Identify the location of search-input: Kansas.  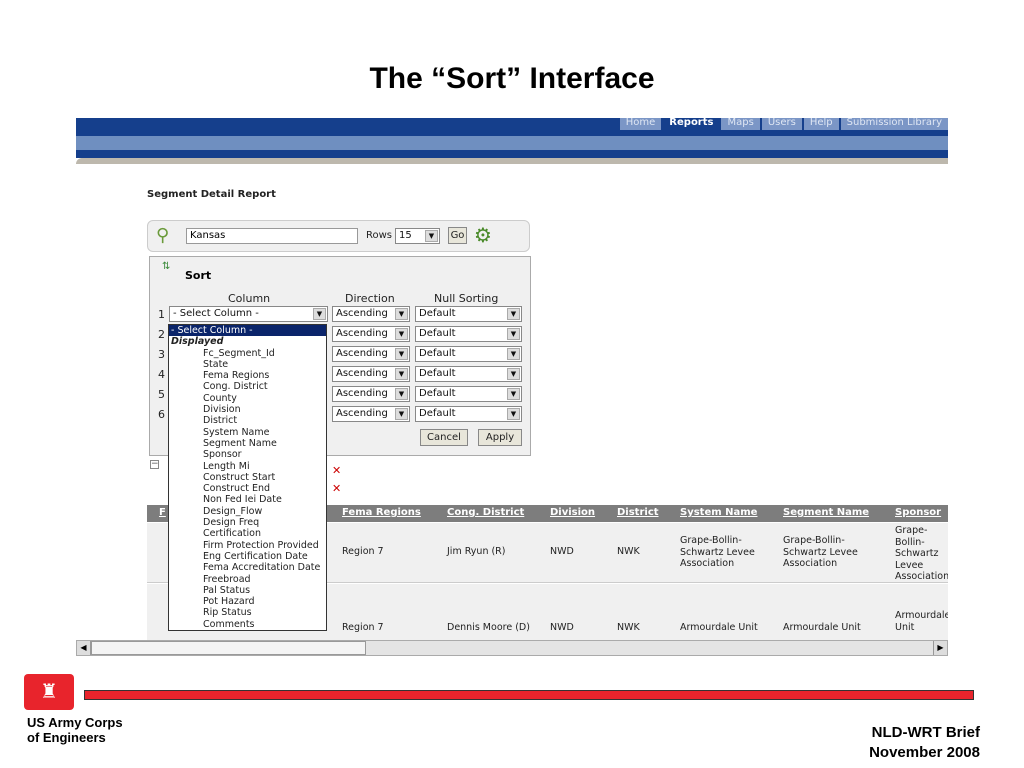
(272, 236).